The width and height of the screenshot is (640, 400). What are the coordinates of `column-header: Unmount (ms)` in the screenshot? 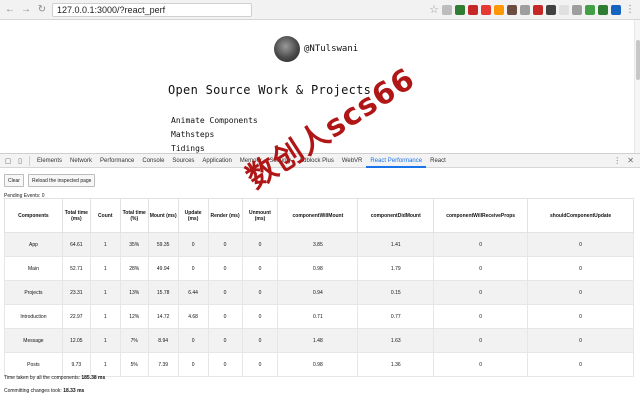 It's located at (260, 215).